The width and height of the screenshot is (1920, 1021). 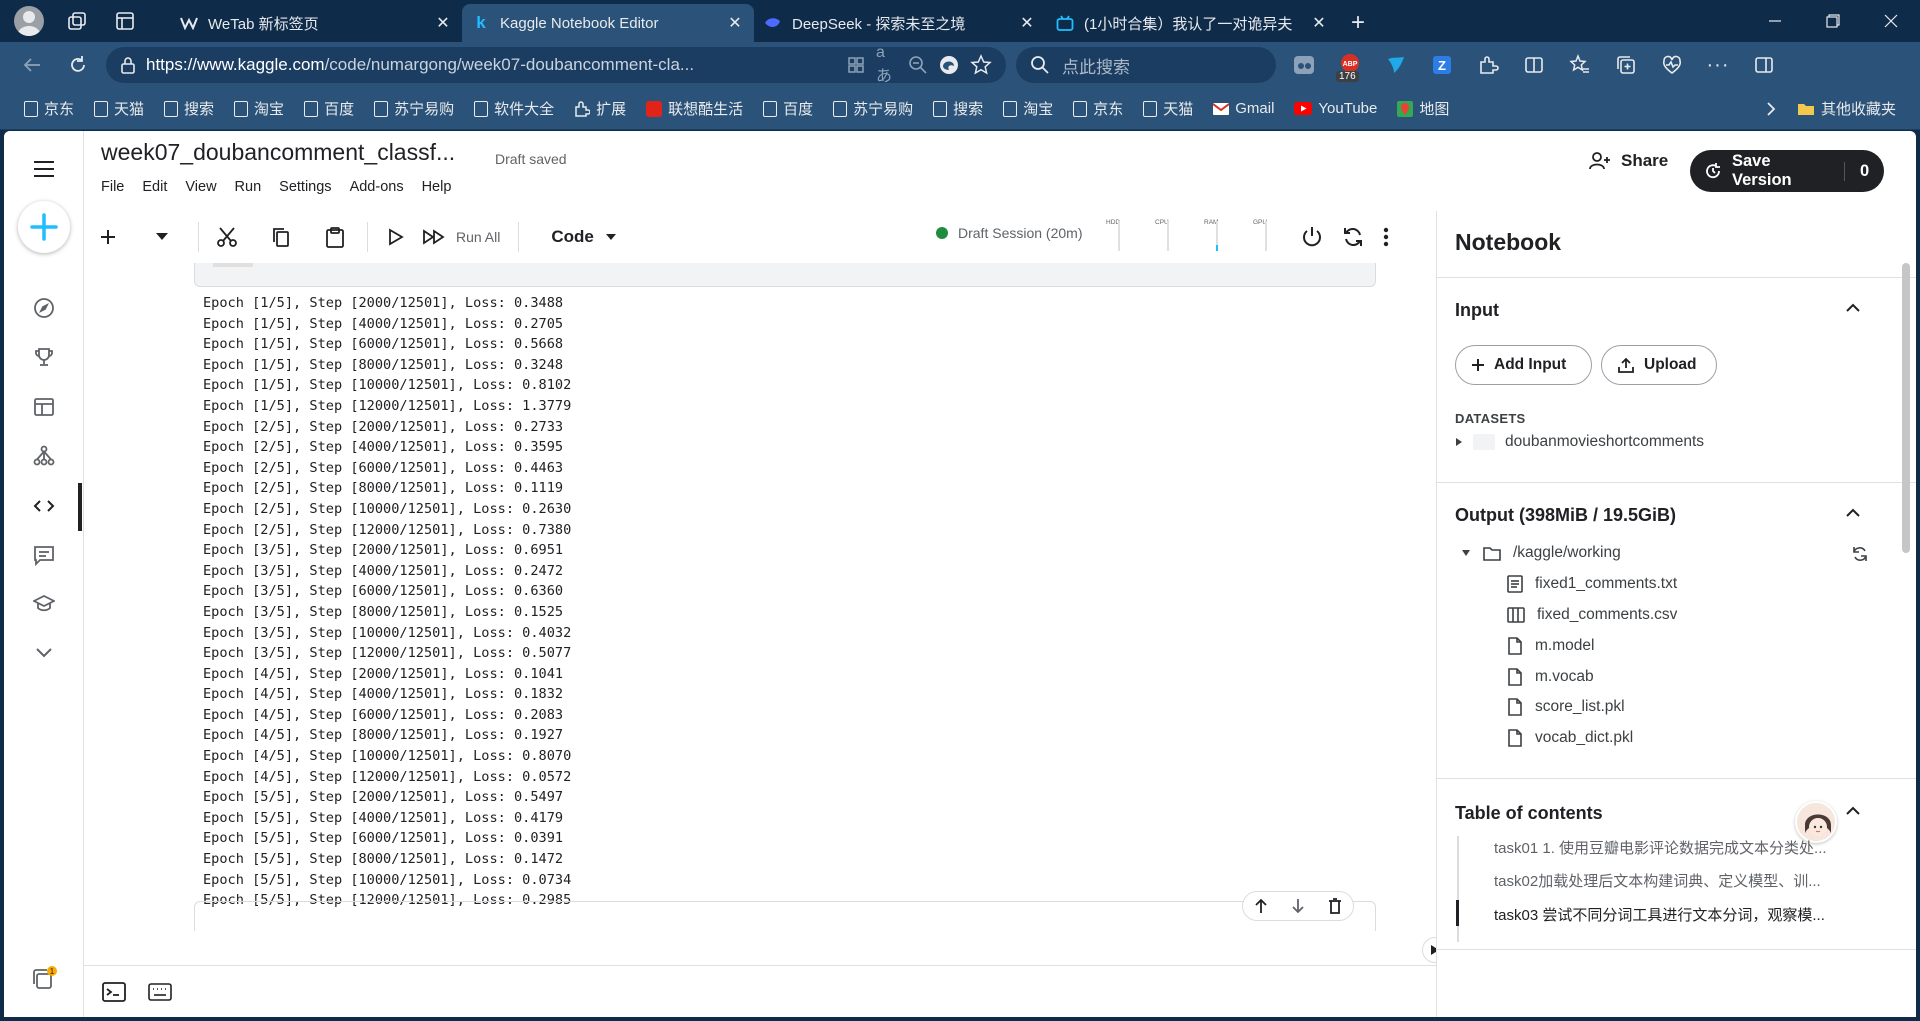 What do you see at coordinates (160, 991) in the screenshot?
I see `keyboard-icon` at bounding box center [160, 991].